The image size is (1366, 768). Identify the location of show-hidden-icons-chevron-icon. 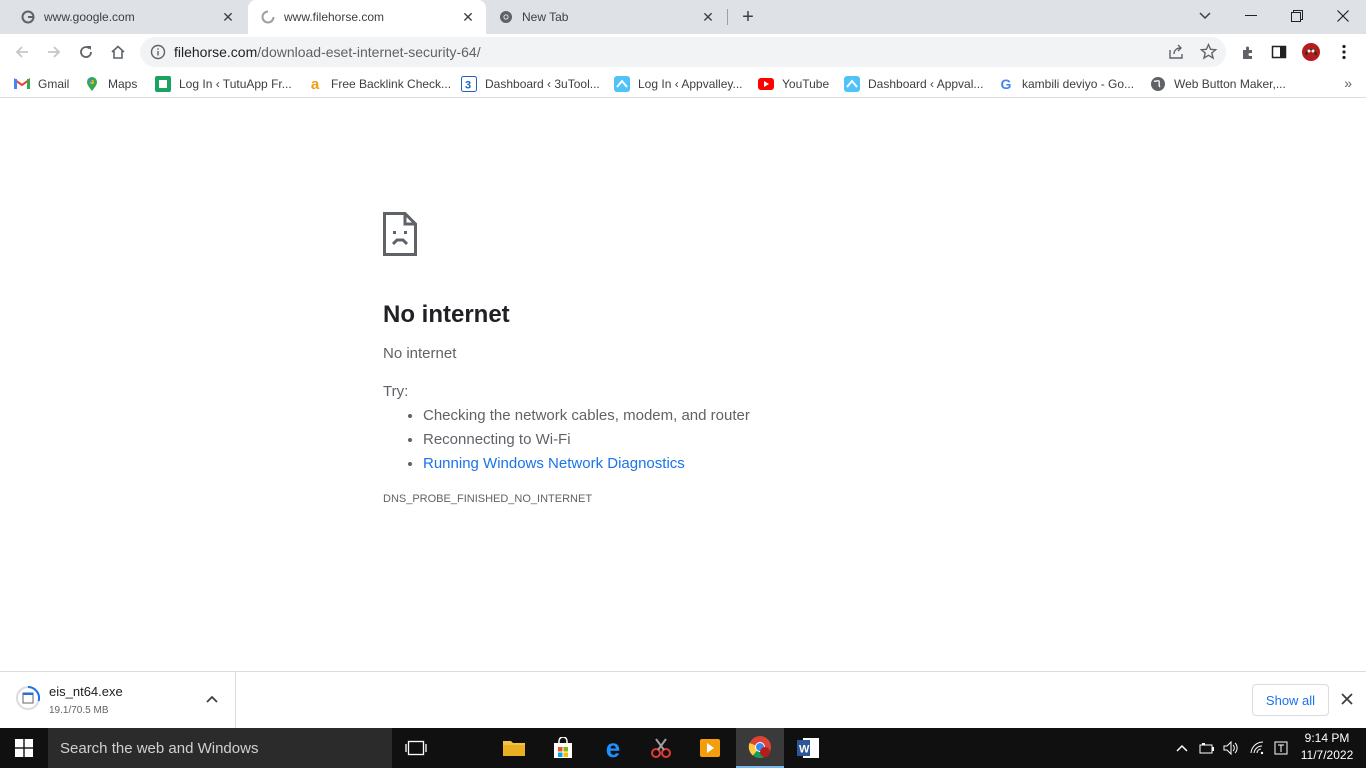
(1182, 748).